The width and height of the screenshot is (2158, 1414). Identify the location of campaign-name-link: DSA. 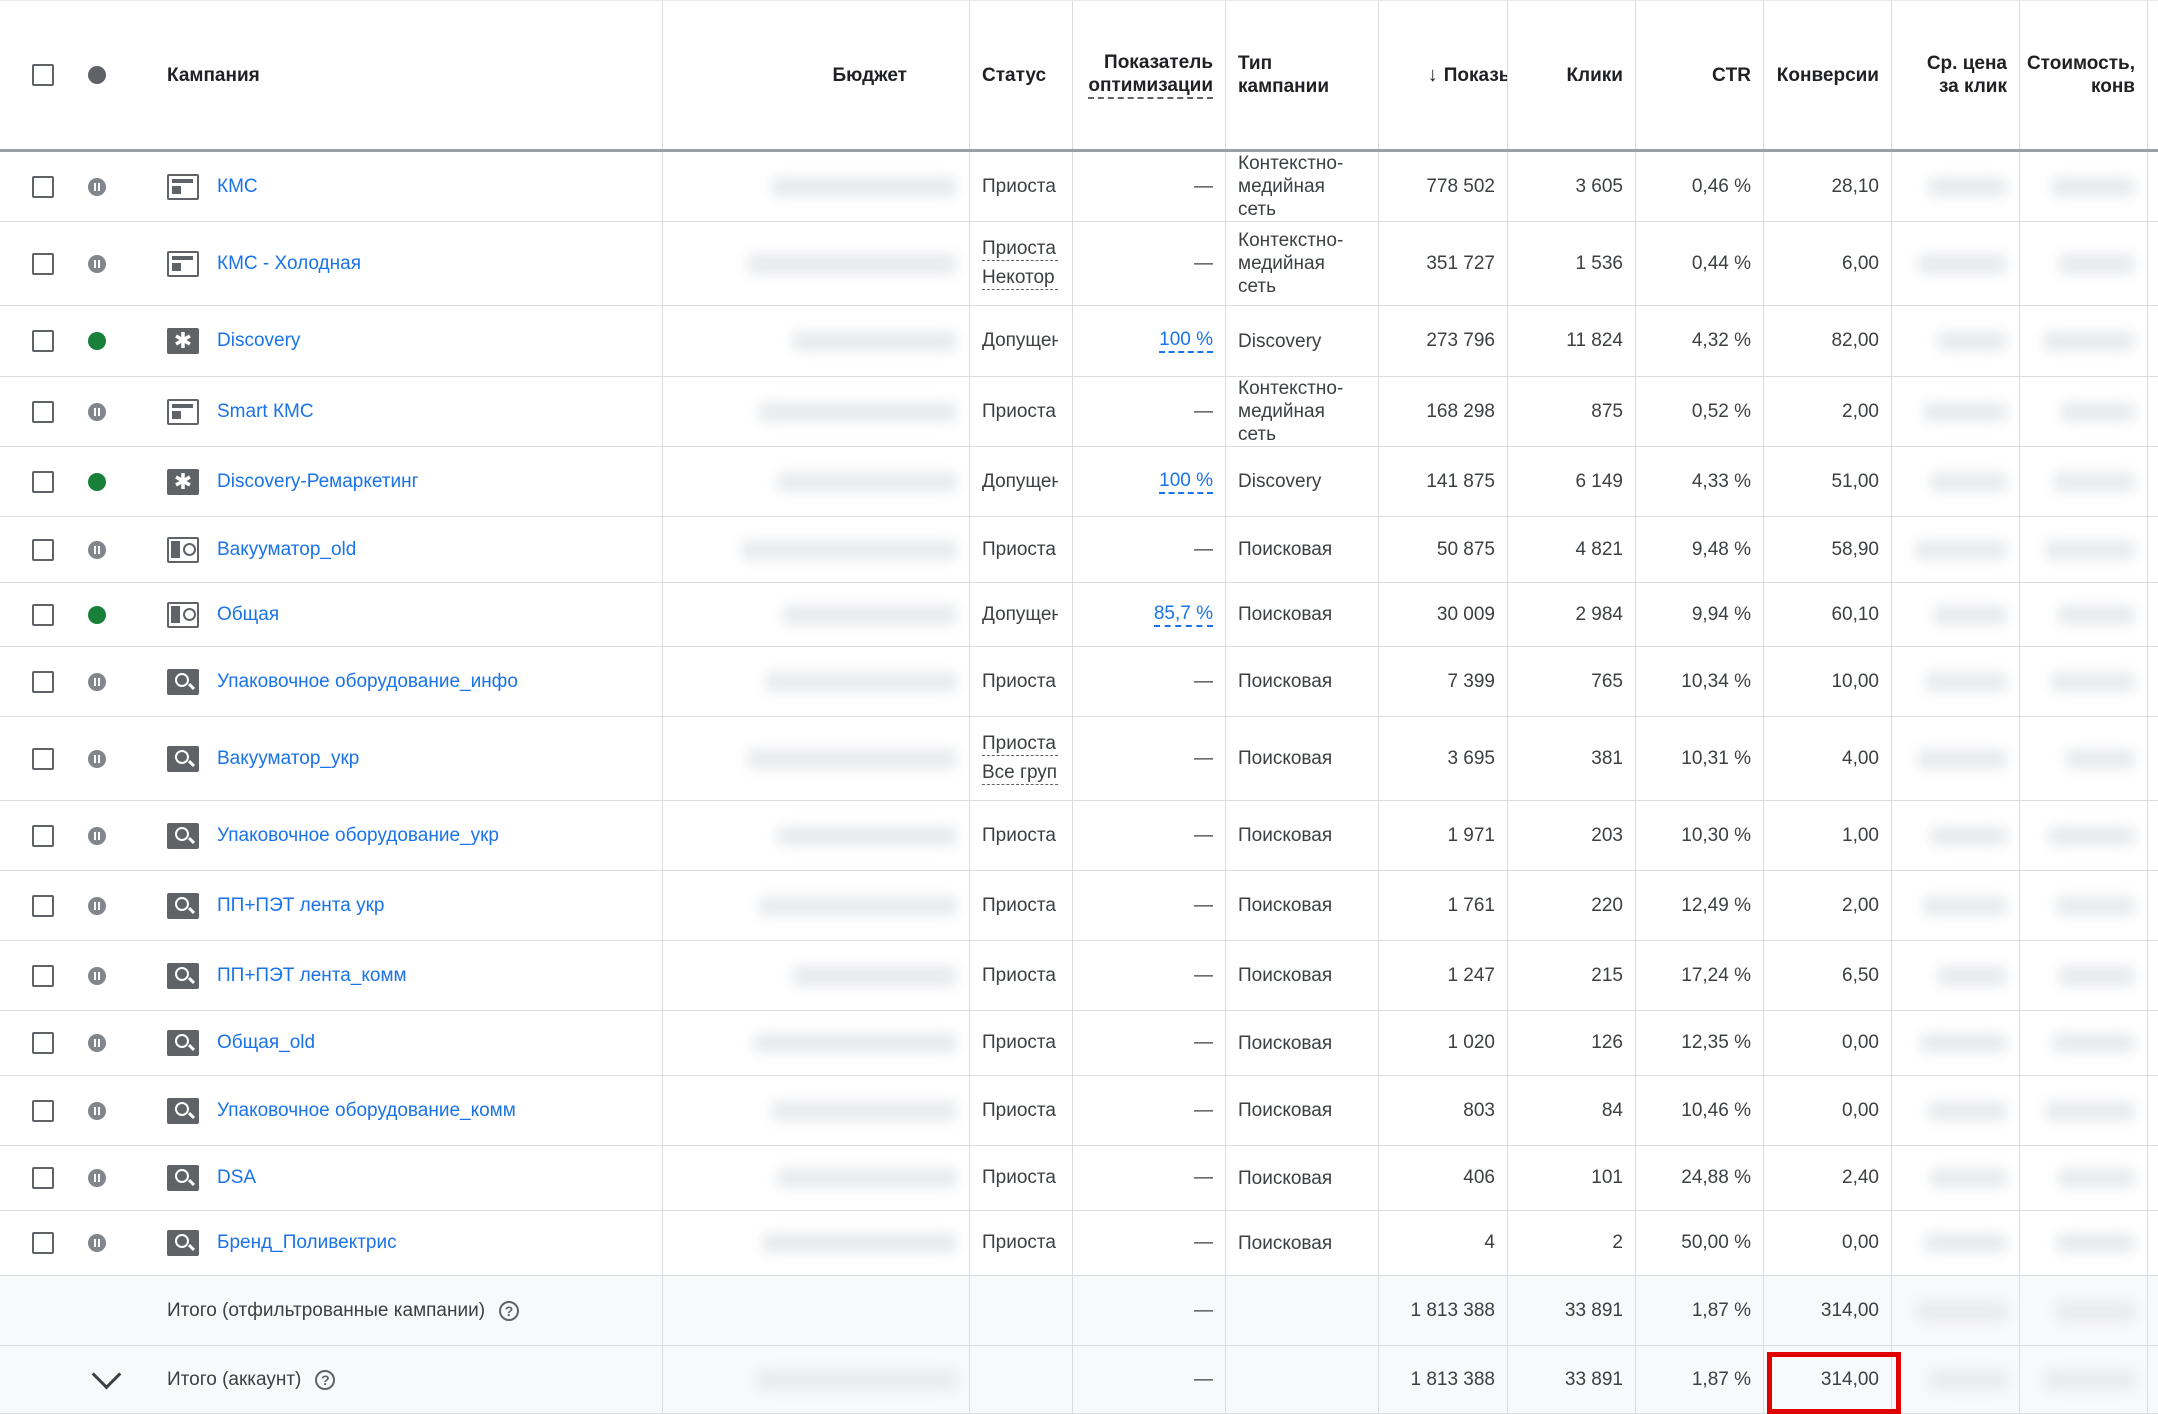
(236, 1178).